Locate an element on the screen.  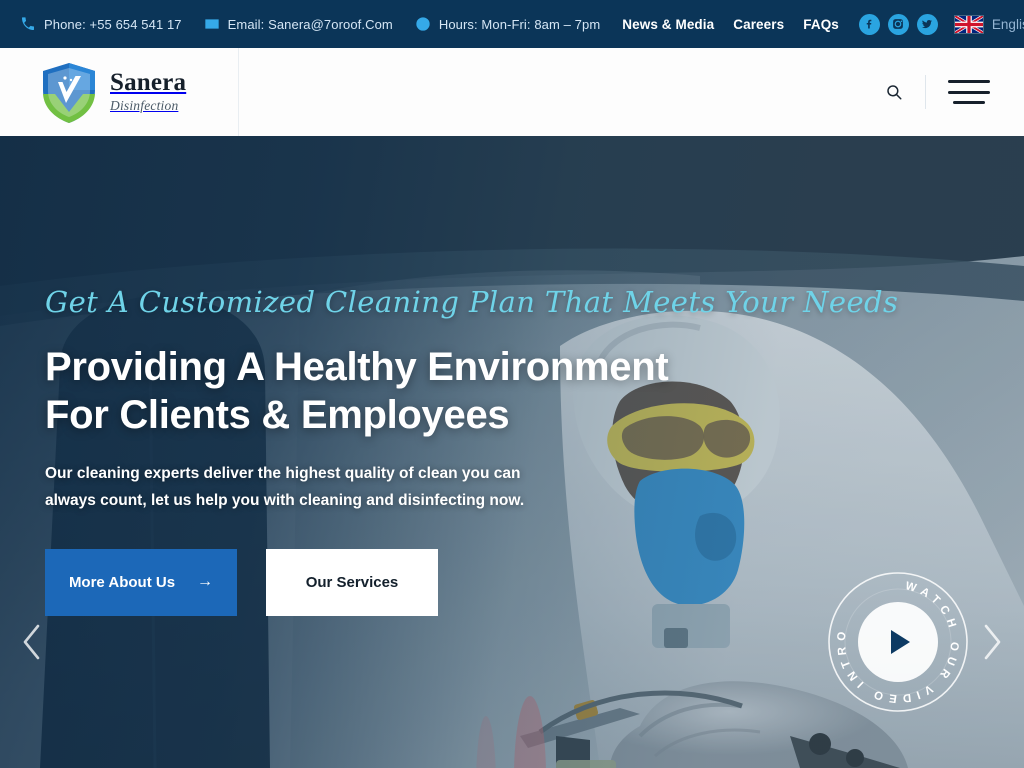
slider-next-button is located at coordinates (992, 642).